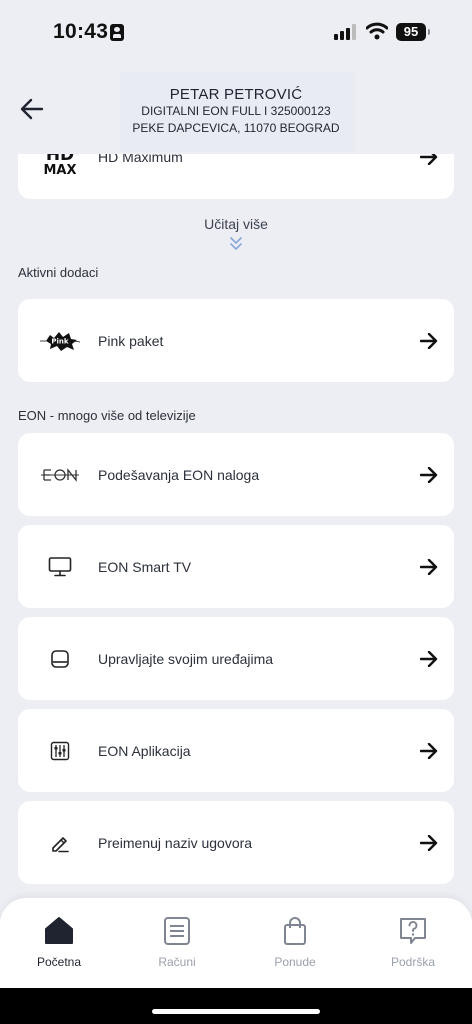 The image size is (472, 1024). I want to click on load-more-button: Učitaj više, so click(236, 224).